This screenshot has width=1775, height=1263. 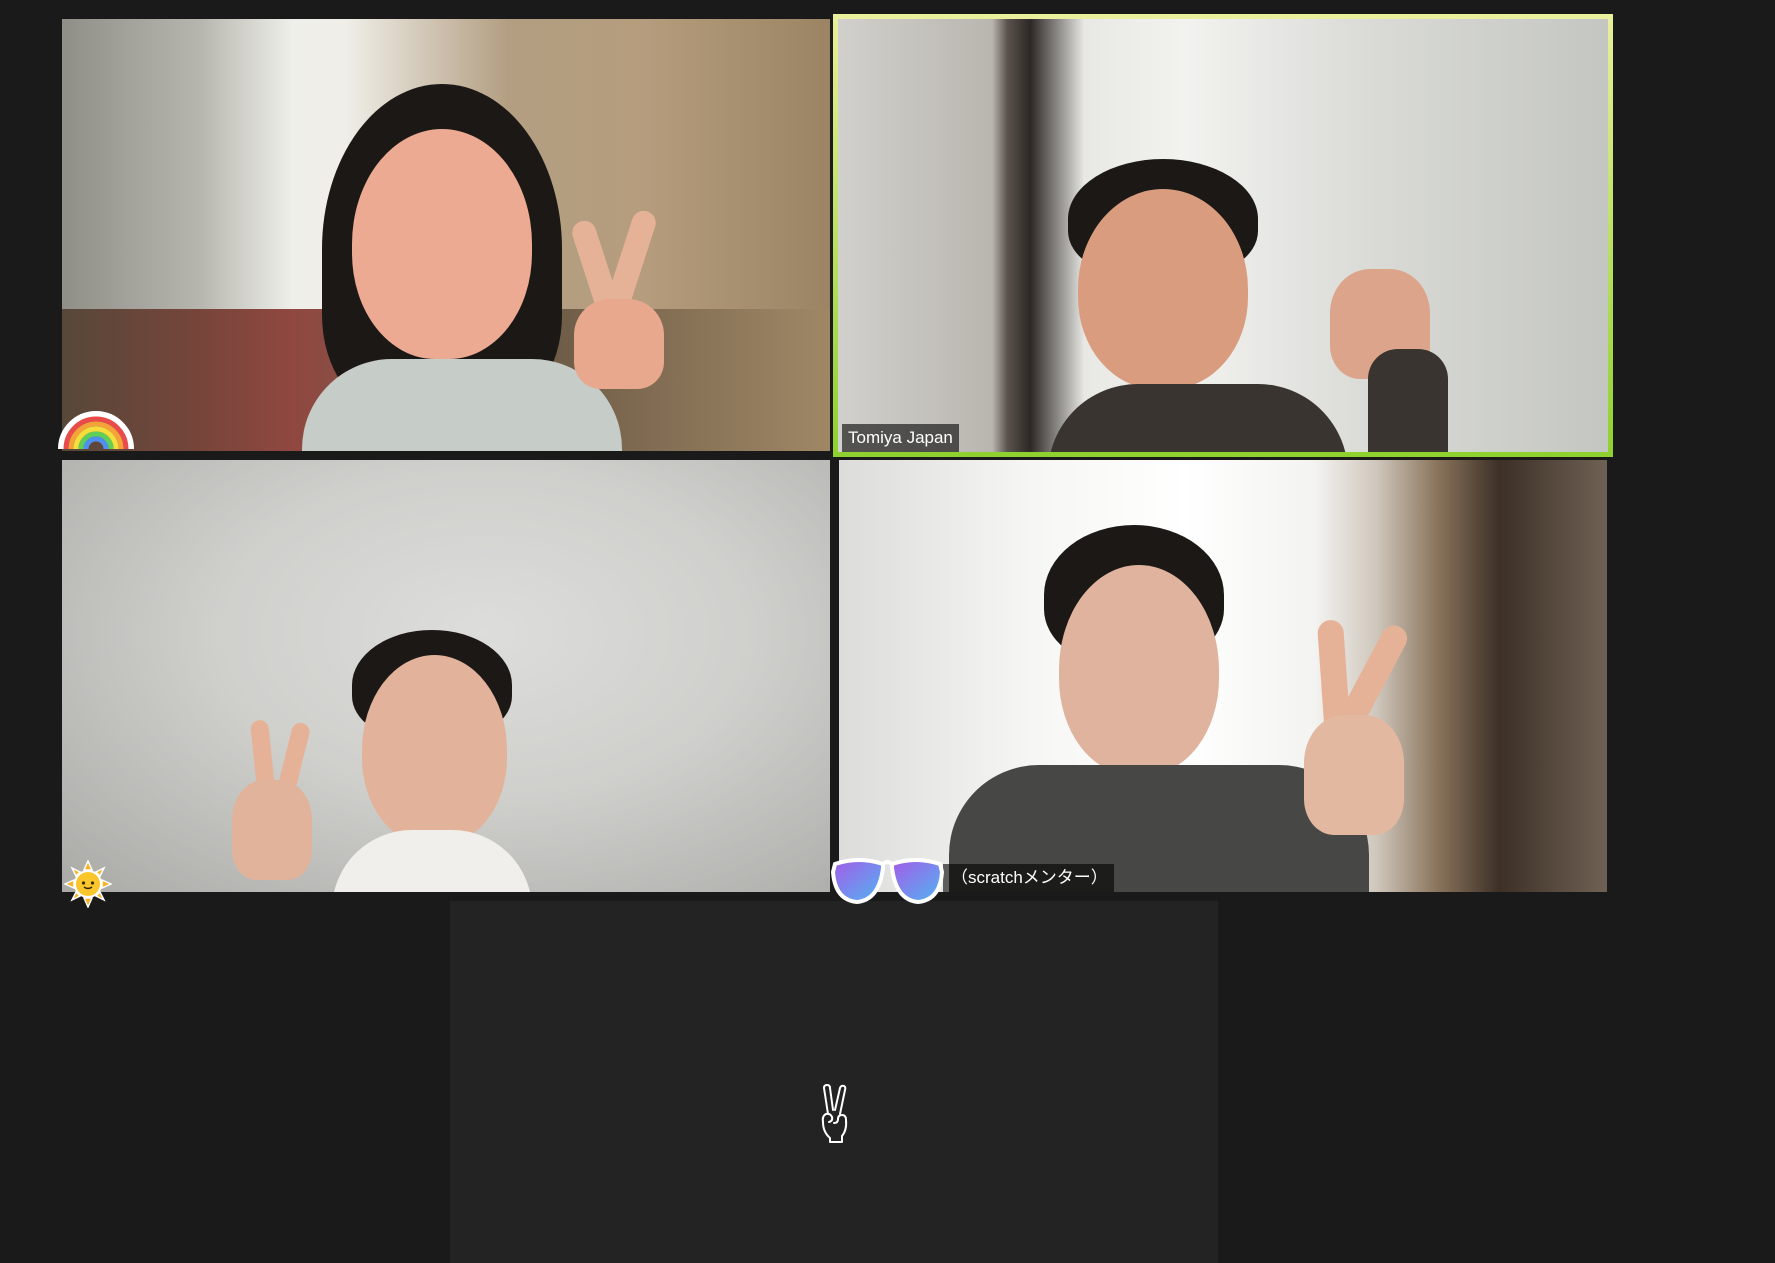 What do you see at coordinates (88, 884) in the screenshot?
I see `sun-icon` at bounding box center [88, 884].